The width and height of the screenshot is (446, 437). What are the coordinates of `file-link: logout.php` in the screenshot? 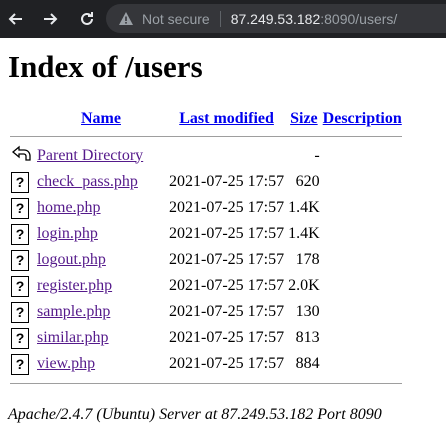 It's located at (71, 259).